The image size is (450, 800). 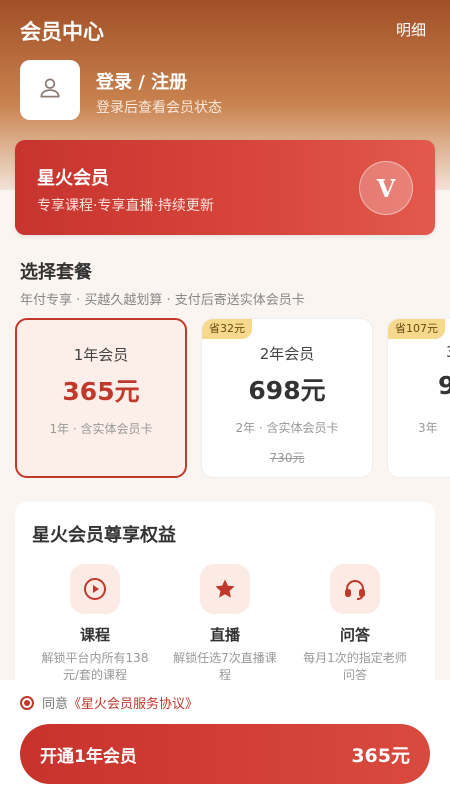 What do you see at coordinates (380, 755) in the screenshot?
I see `buy-button-price: 365元` at bounding box center [380, 755].